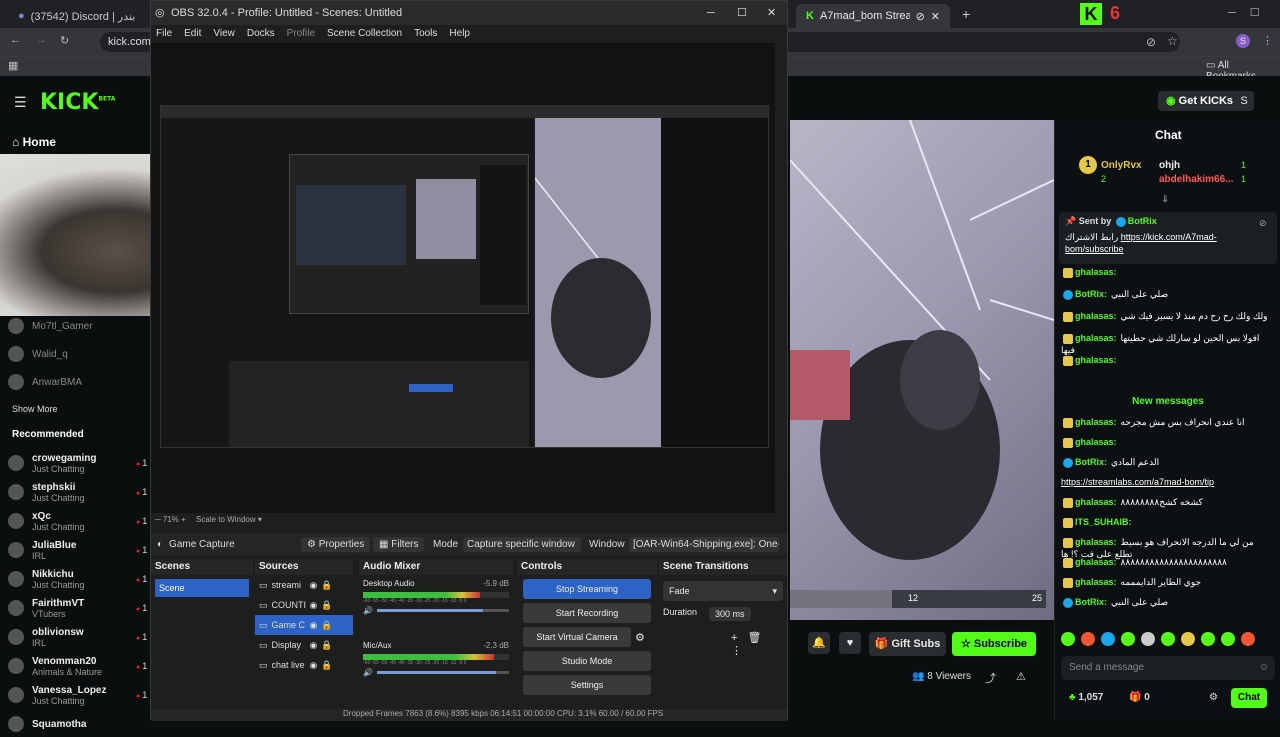 This screenshot has width=1280, height=737. I want to click on reload-icon: ↻, so click(64, 40).